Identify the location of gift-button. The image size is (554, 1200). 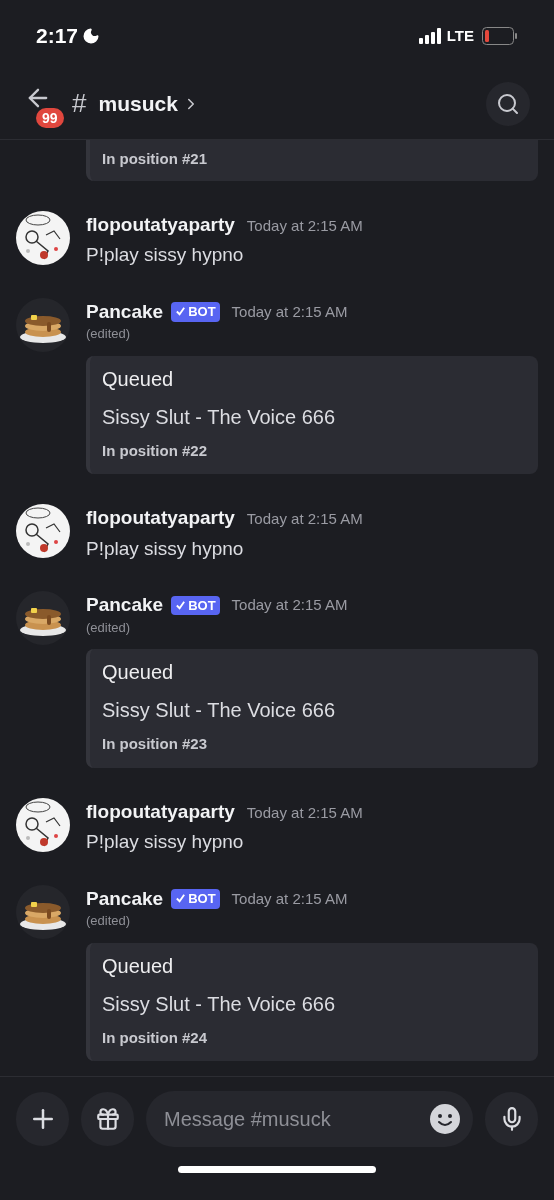
(107, 1118).